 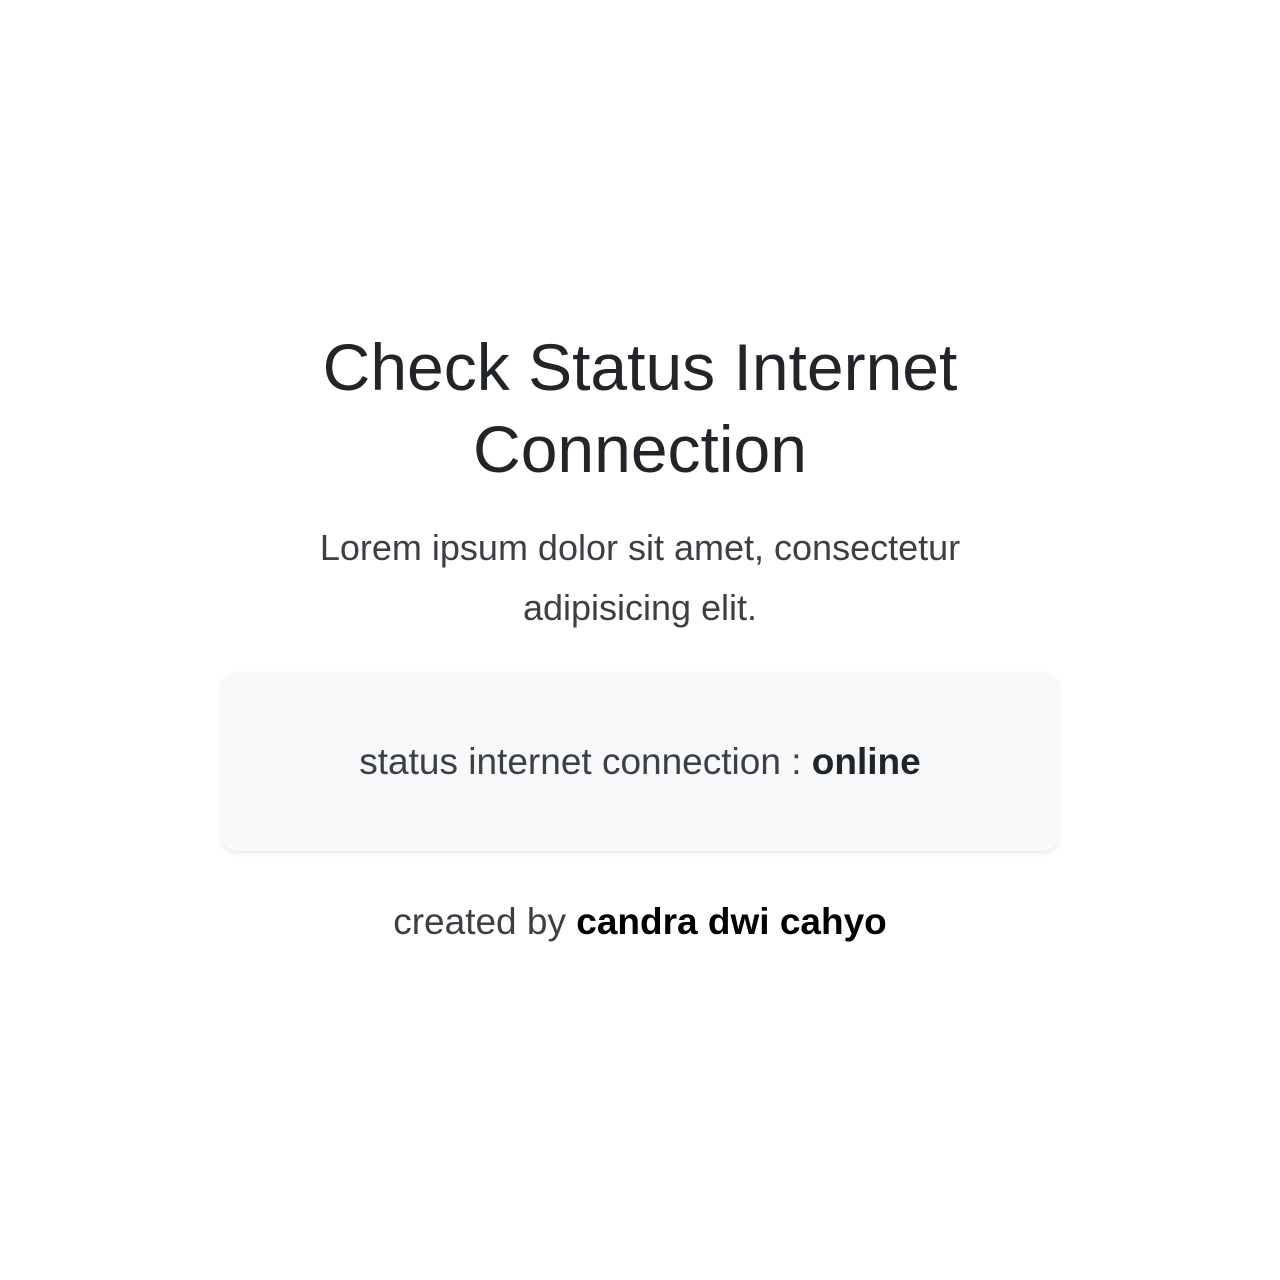 I want to click on author-name: candra dwi cahyo, so click(x=731, y=921).